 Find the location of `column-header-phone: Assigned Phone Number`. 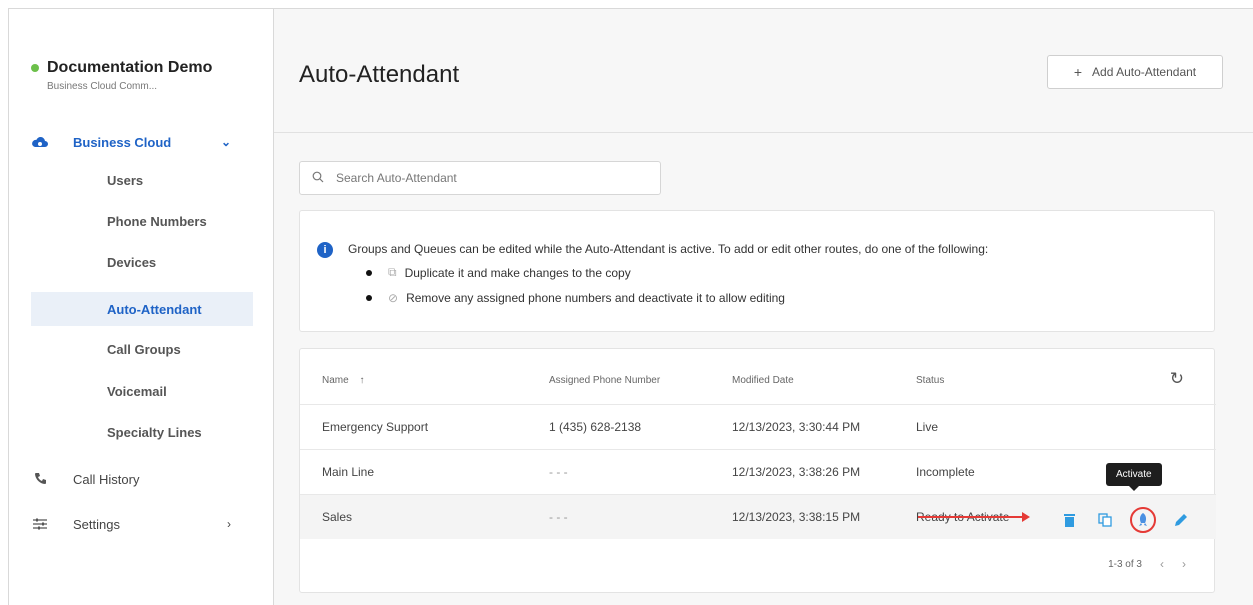

column-header-phone: Assigned Phone Number is located at coordinates (605, 380).